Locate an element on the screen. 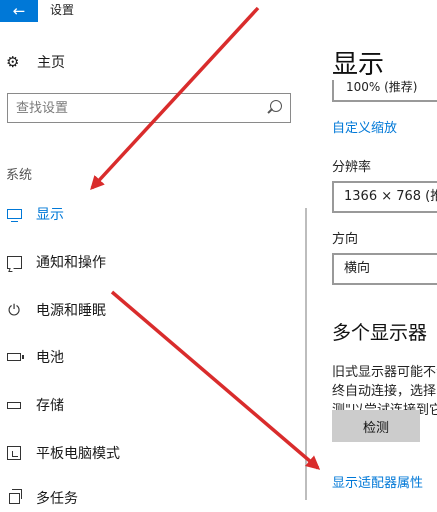  sidebar-item-tablet-mode: 平板电脑模式 is located at coordinates (145, 453).